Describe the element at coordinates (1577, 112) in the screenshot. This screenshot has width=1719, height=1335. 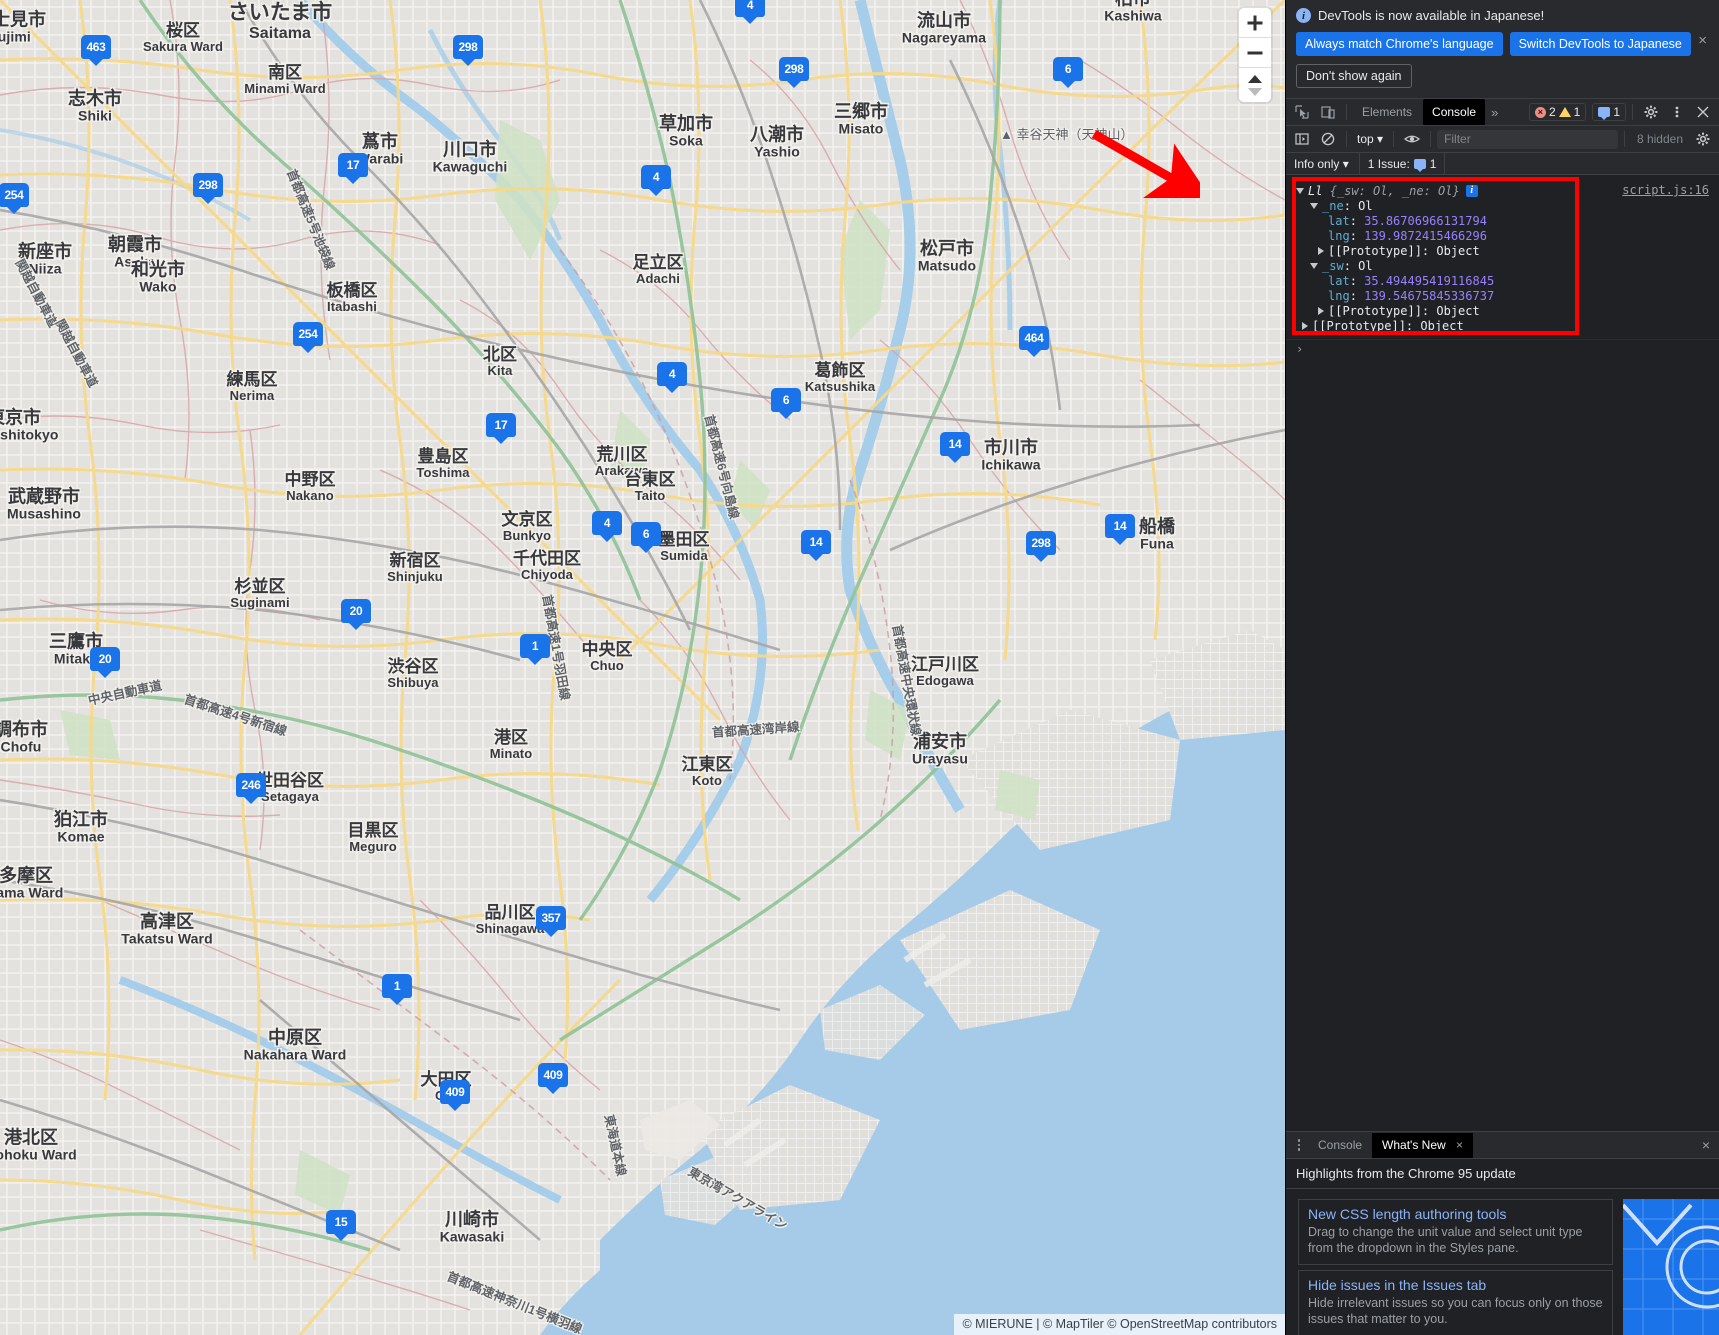
I see `warning-count: 1` at that location.